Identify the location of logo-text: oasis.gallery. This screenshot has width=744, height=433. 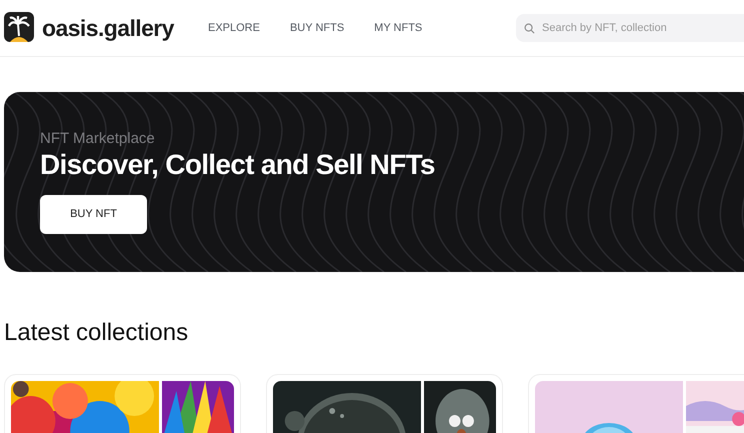
(108, 28).